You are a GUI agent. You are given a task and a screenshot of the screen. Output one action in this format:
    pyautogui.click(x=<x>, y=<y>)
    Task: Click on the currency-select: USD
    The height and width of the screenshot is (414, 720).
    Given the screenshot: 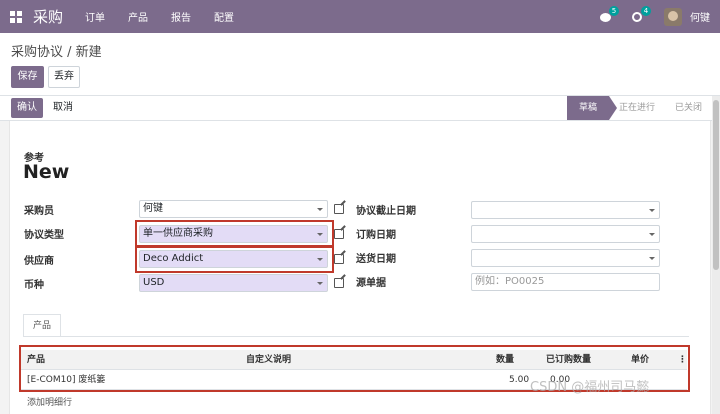 What is the action you would take?
    pyautogui.click(x=233, y=283)
    